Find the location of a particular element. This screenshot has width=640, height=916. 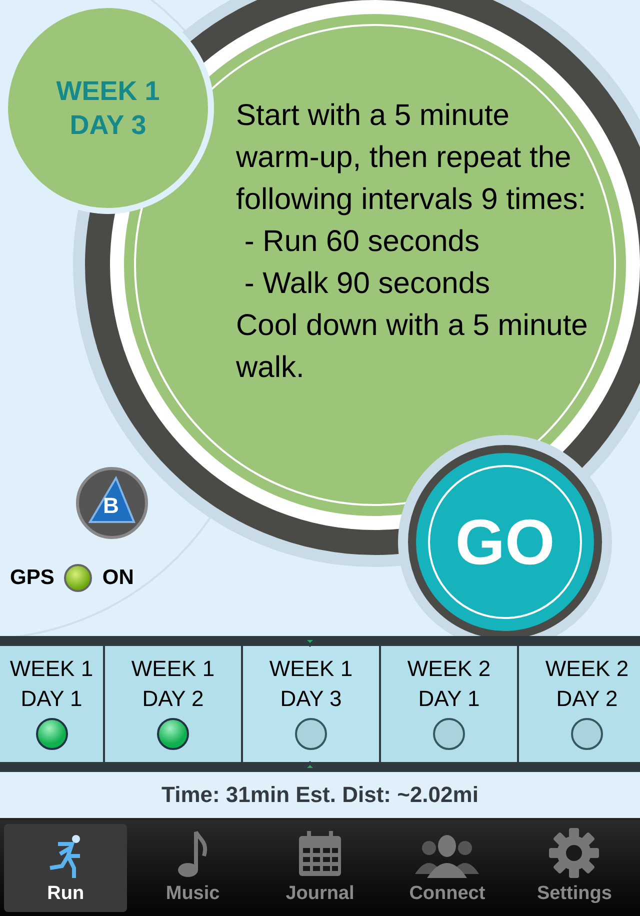

instruction-text: Cool down with a 5 minute walk. is located at coordinates (412, 347).